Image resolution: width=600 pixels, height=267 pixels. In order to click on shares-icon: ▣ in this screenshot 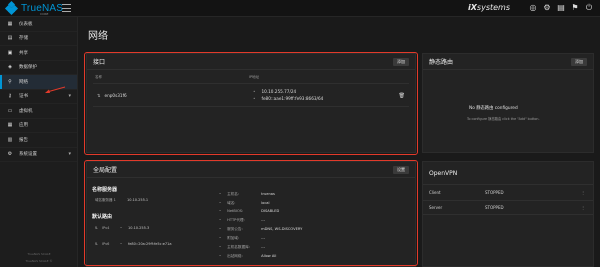, I will do `click(10, 52)`.